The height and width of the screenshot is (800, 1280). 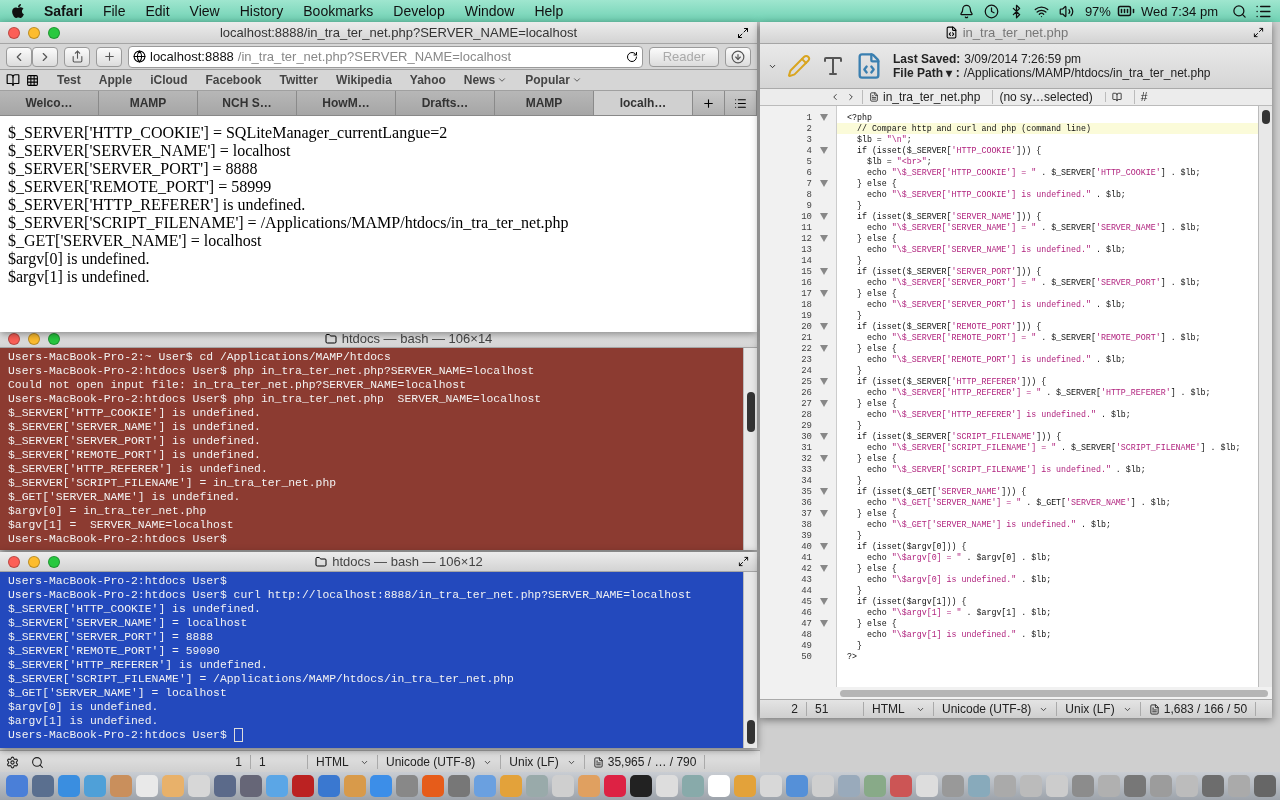 What do you see at coordinates (835, 97) in the screenshot?
I see `previous-icon` at bounding box center [835, 97].